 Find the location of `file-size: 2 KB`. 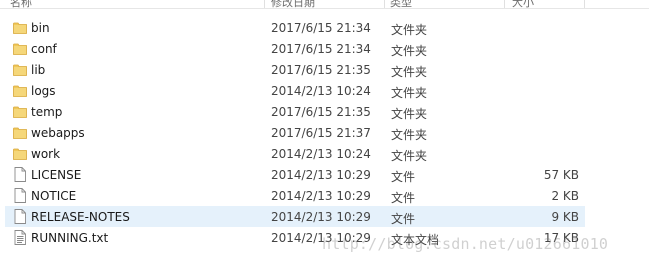

file-size: 2 KB is located at coordinates (565, 196).